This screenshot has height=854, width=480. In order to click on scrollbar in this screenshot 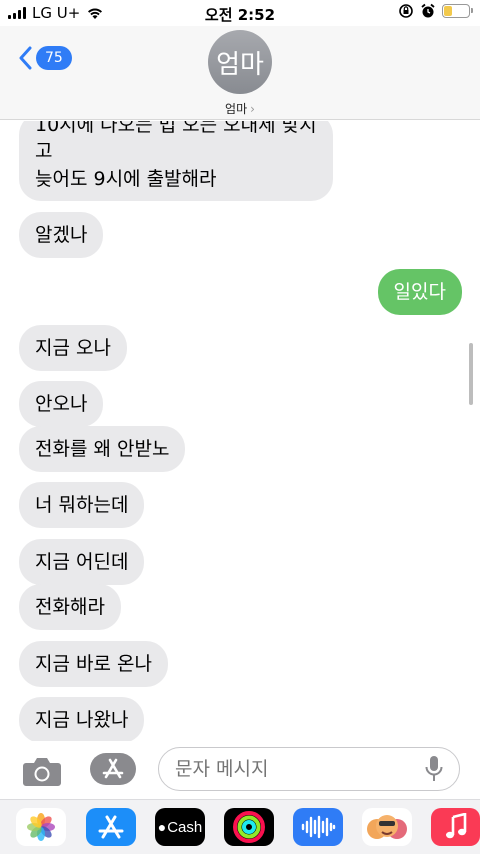, I will do `click(471, 374)`.